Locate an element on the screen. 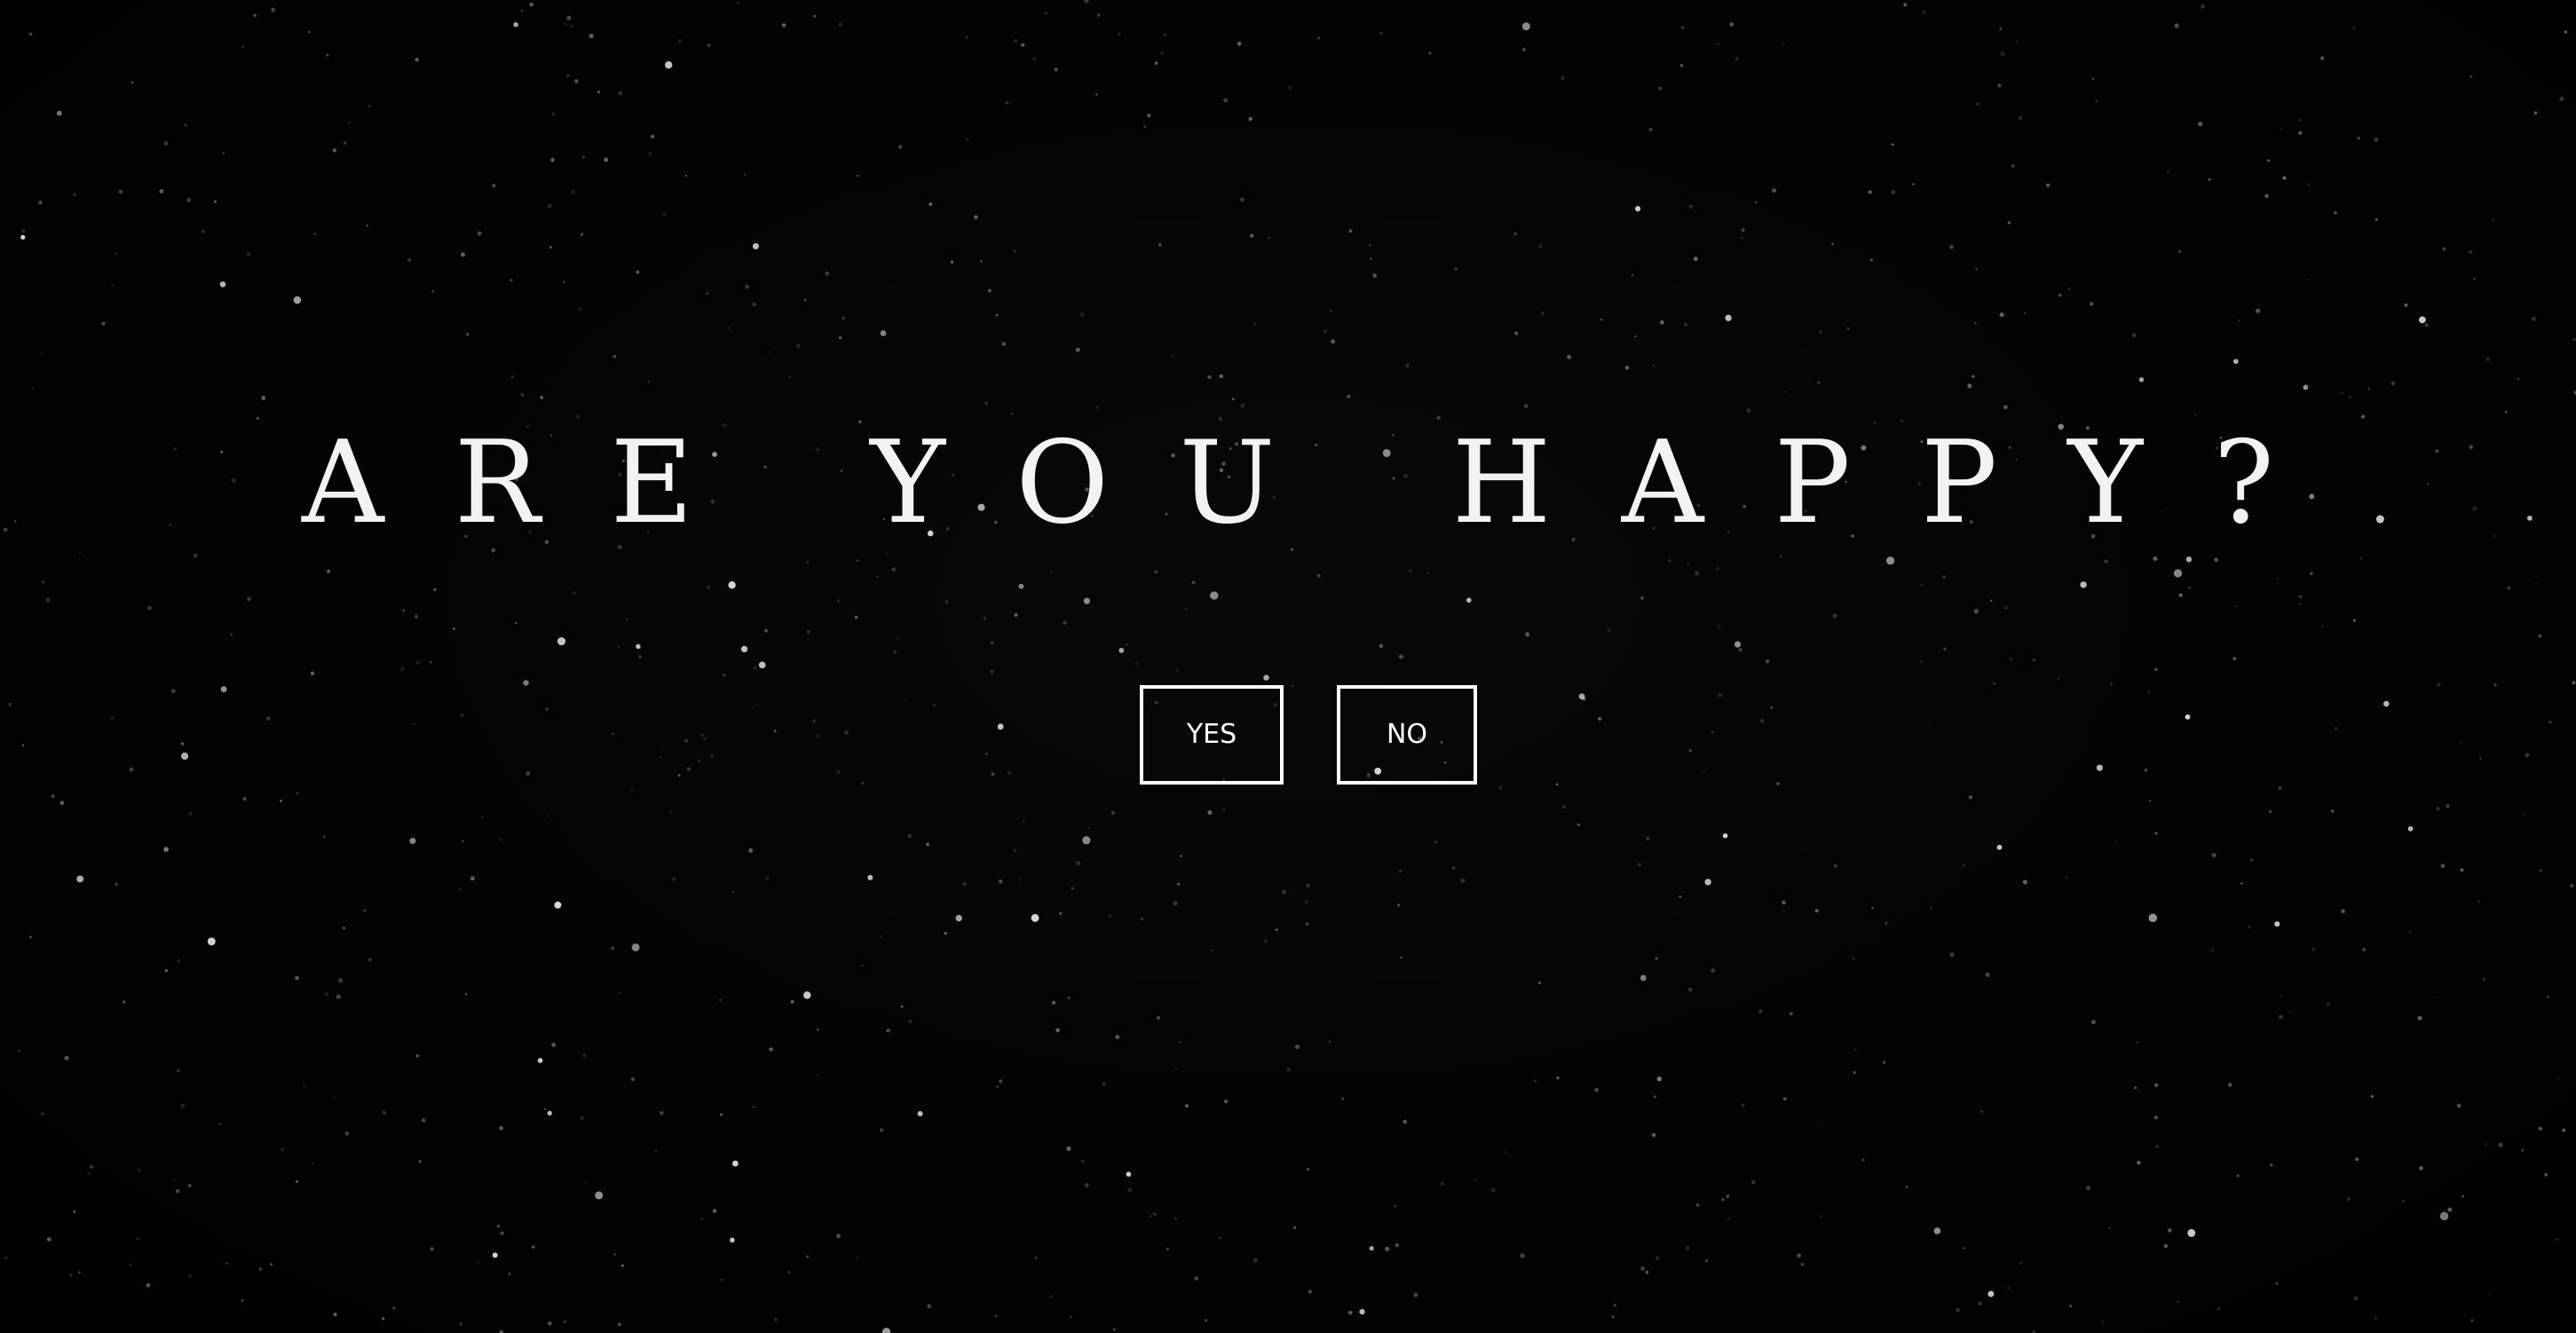 The height and width of the screenshot is (1333, 2576). yes-button: YES is located at coordinates (1212, 735).